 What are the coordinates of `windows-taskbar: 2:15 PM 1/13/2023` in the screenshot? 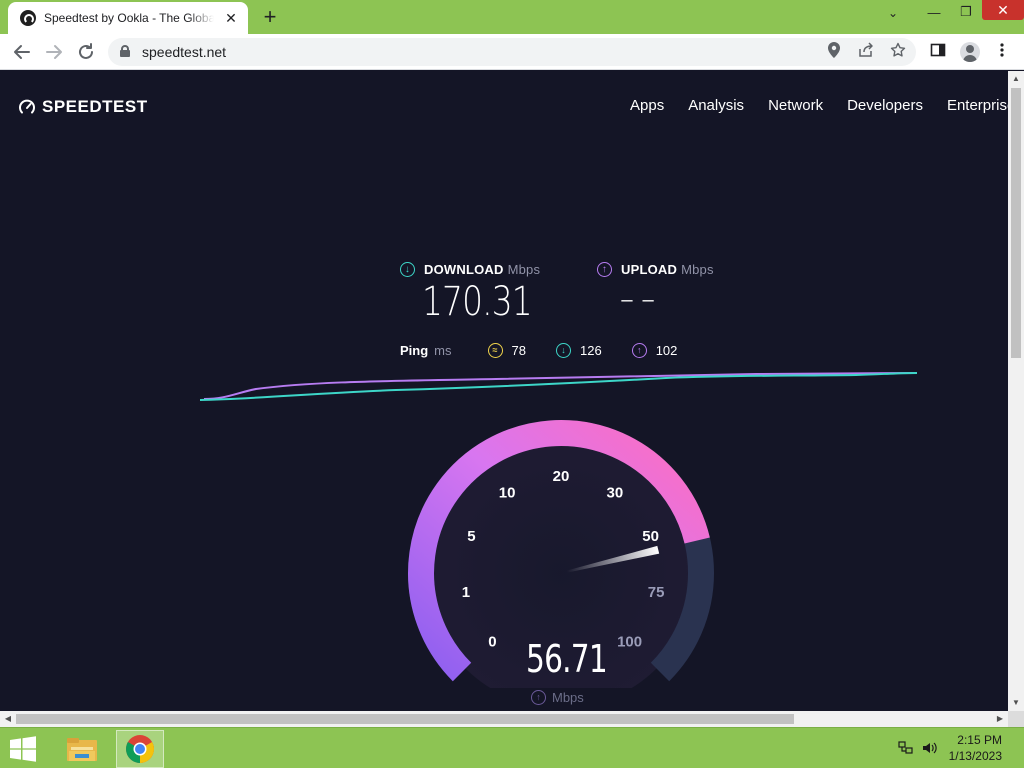 It's located at (512, 747).